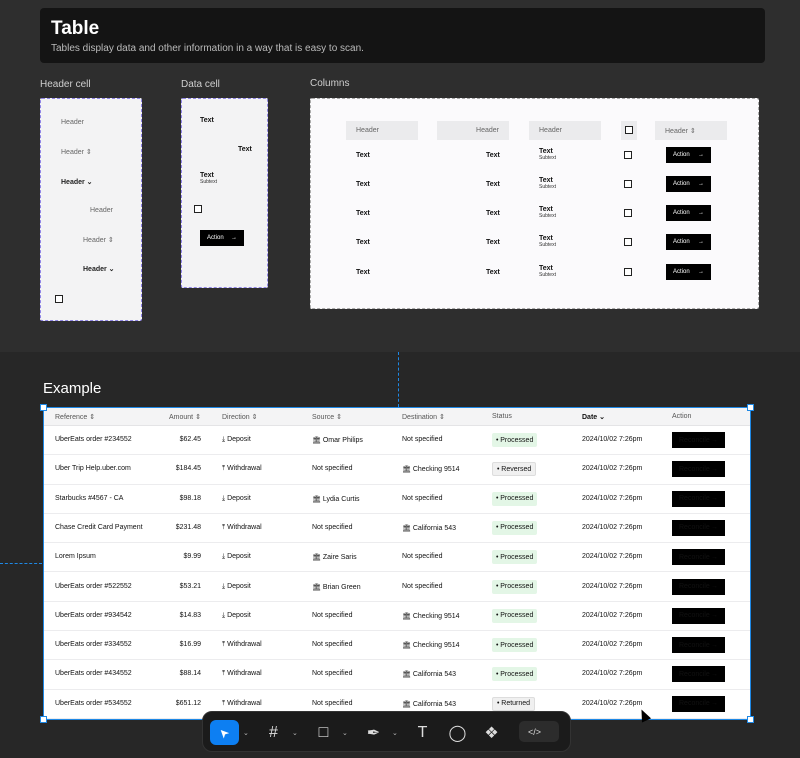 Image resolution: width=800 pixels, height=758 pixels. What do you see at coordinates (75, 417) in the screenshot?
I see `th-reference: Reference ⇕` at bounding box center [75, 417].